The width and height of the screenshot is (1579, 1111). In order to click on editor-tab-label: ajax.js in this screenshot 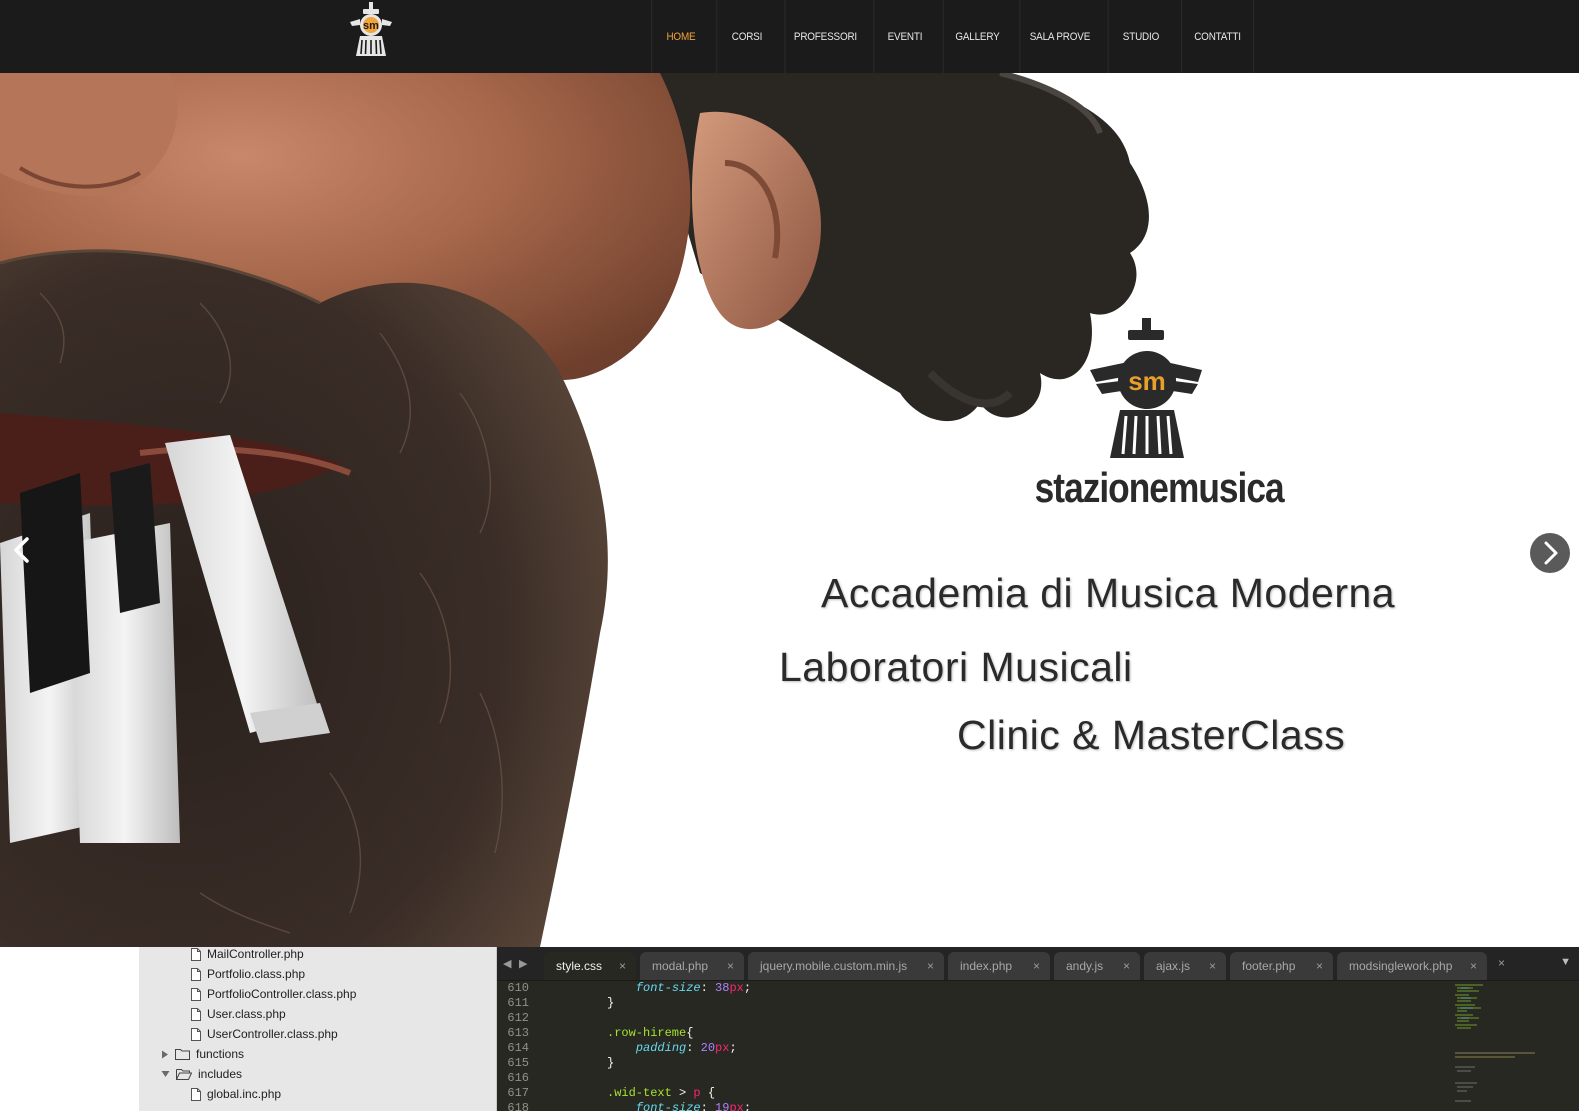, I will do `click(1173, 966)`.